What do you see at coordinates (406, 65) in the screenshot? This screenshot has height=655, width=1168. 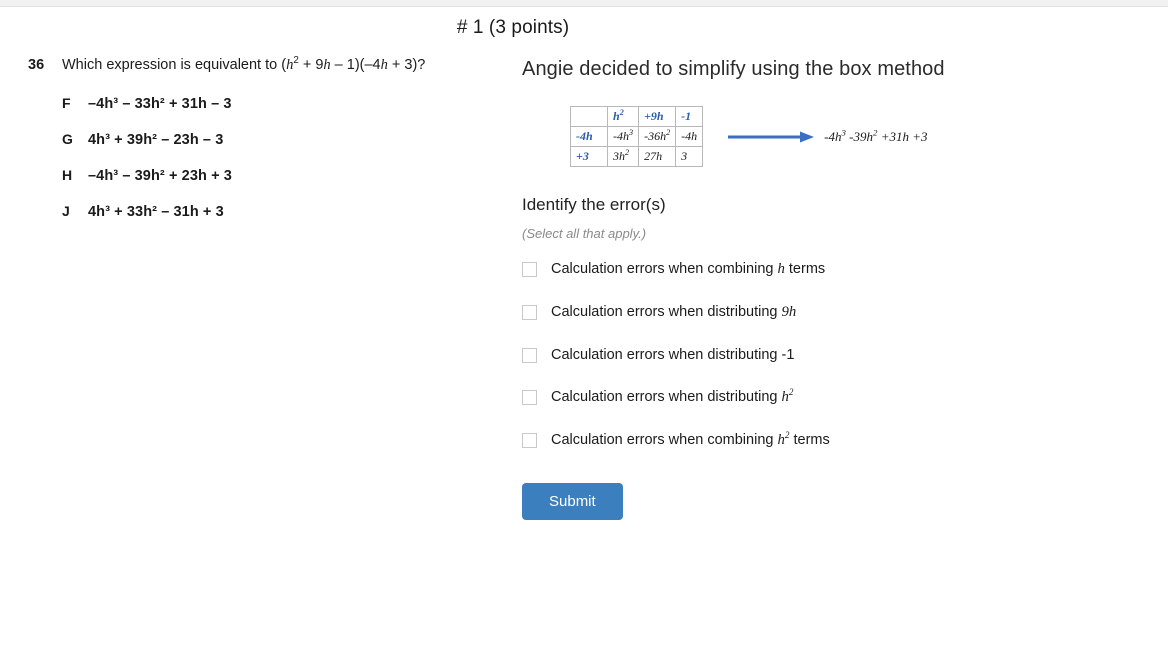 I see `stem-end: + 3)?` at bounding box center [406, 65].